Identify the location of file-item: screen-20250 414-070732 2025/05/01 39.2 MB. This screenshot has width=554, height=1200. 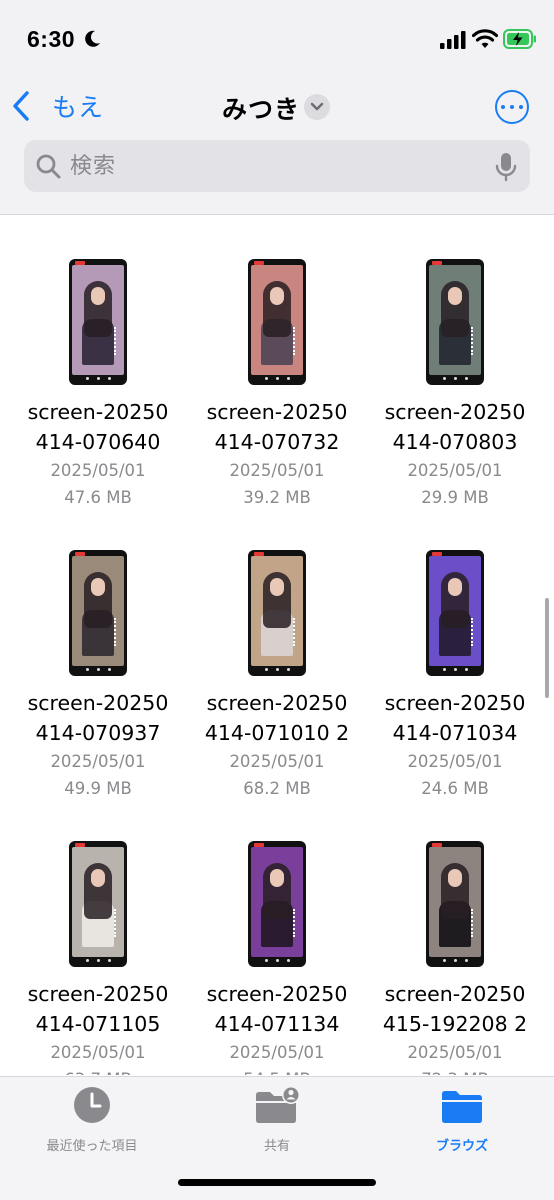
(277, 385).